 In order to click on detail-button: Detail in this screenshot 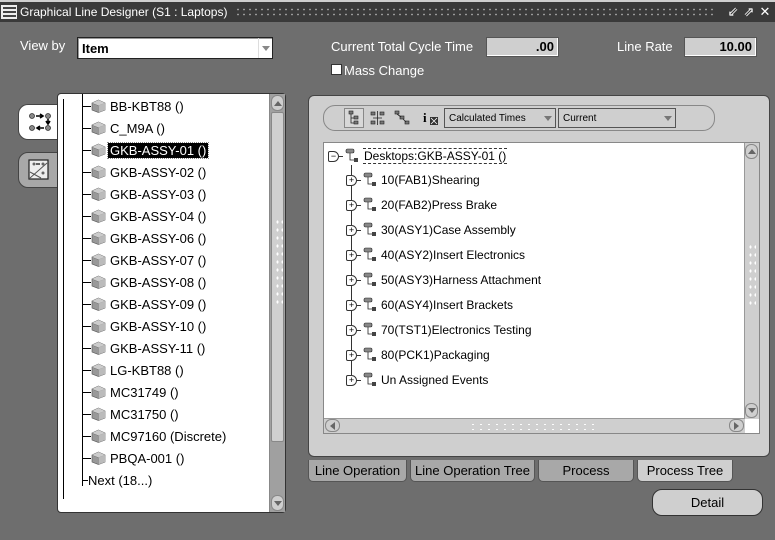, I will do `click(707, 502)`.